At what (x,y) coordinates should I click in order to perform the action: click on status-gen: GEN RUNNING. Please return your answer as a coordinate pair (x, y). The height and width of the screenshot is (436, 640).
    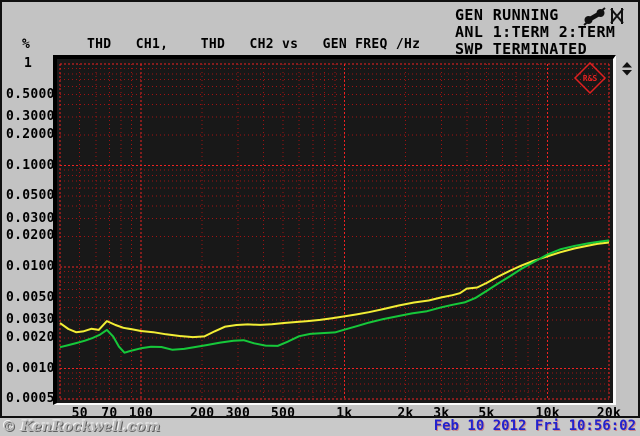
    Looking at the image, I should click on (507, 15).